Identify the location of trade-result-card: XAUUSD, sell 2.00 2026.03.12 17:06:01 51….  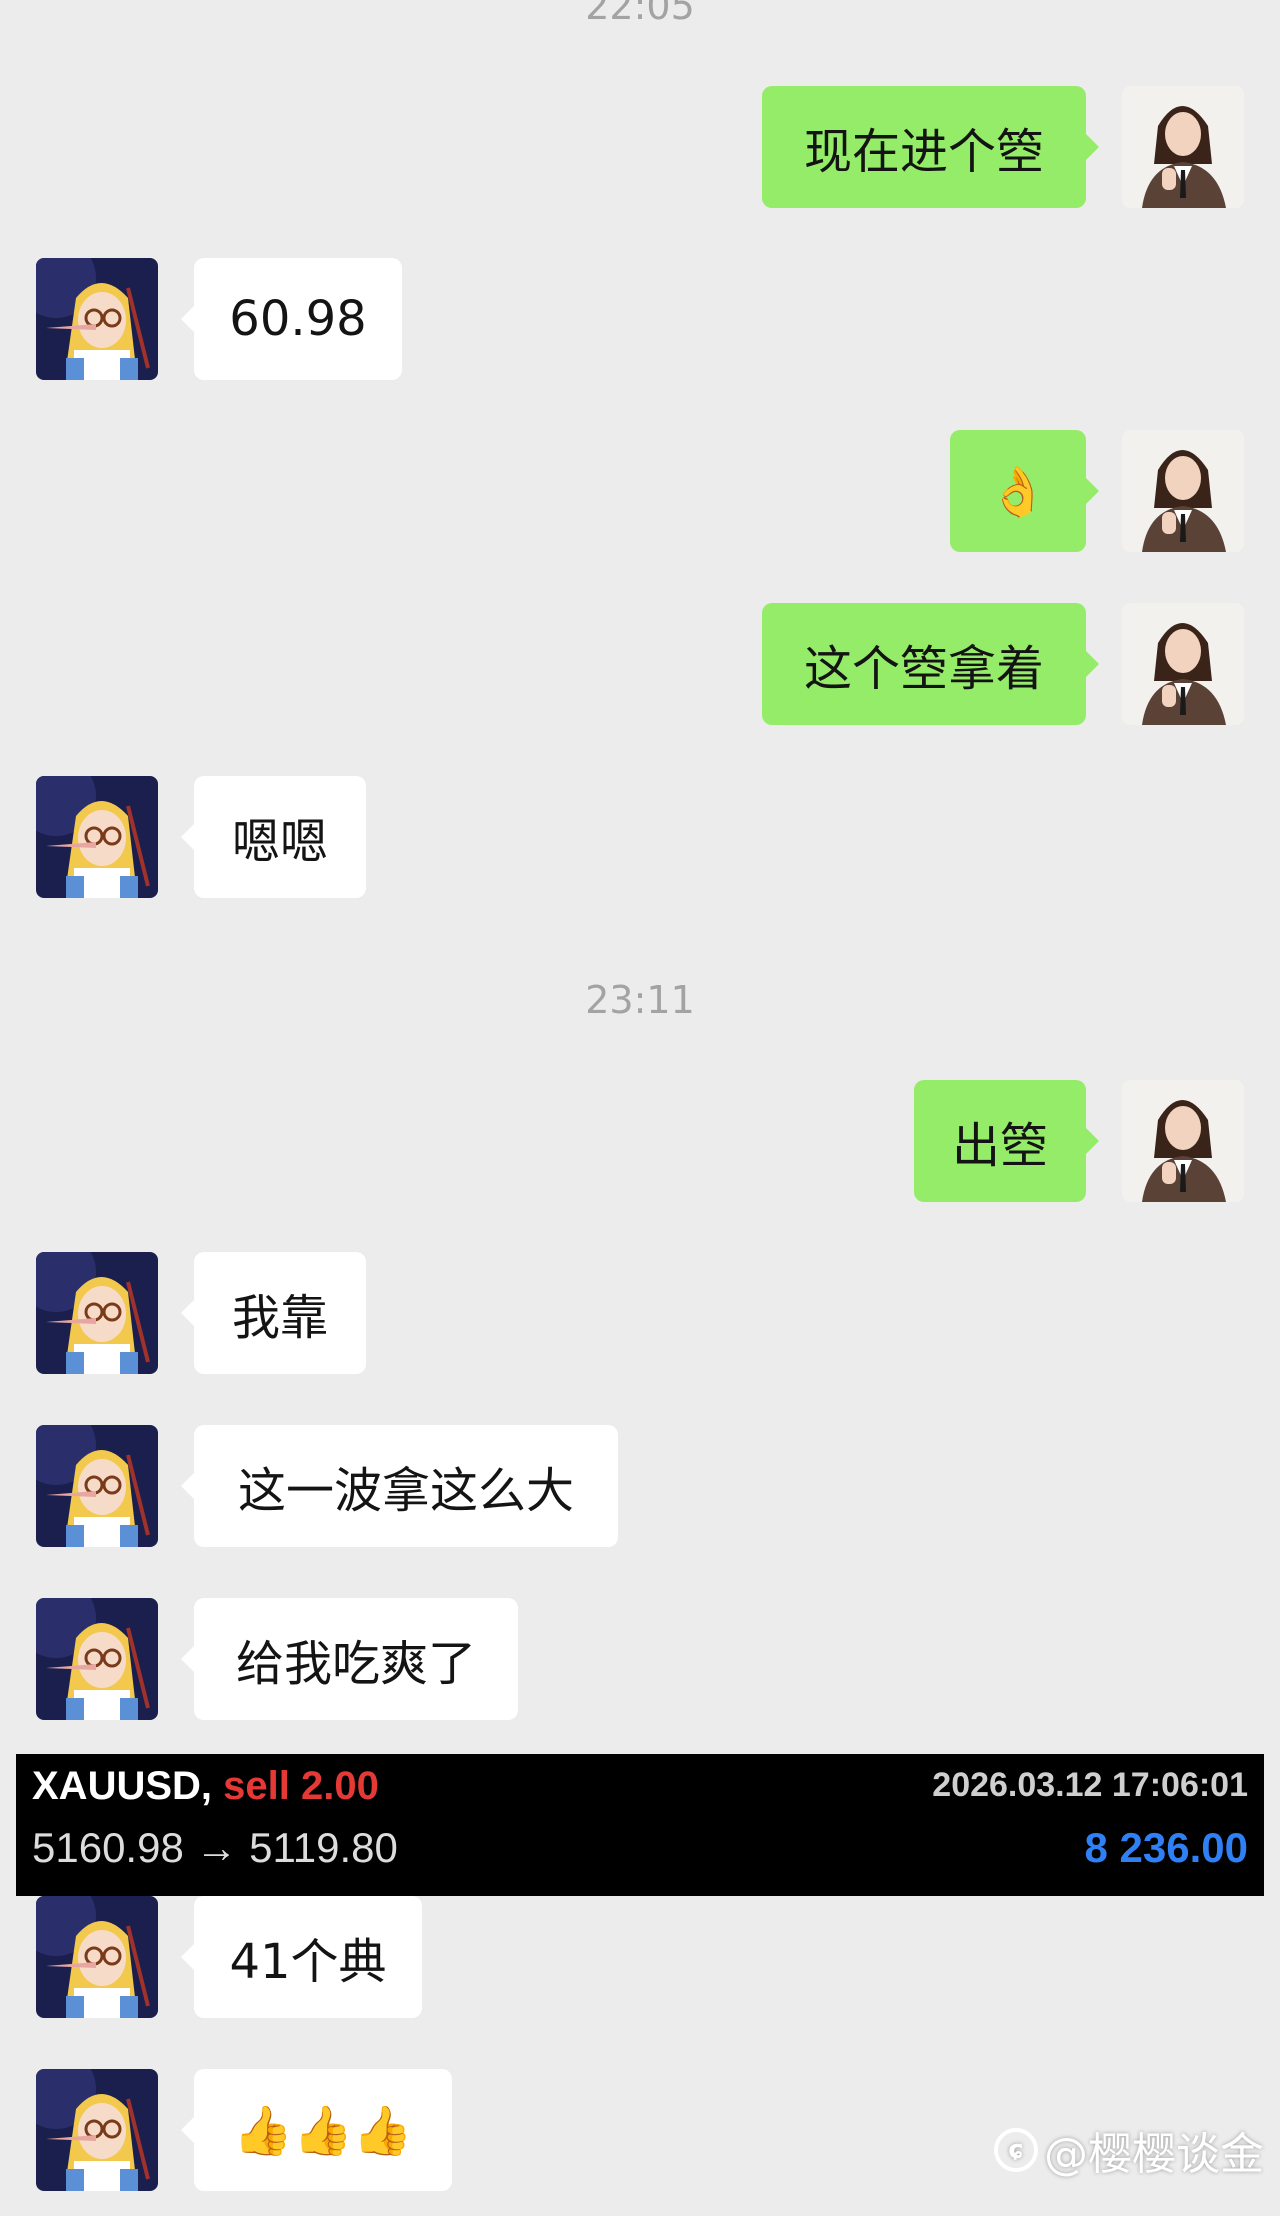
(640, 1825).